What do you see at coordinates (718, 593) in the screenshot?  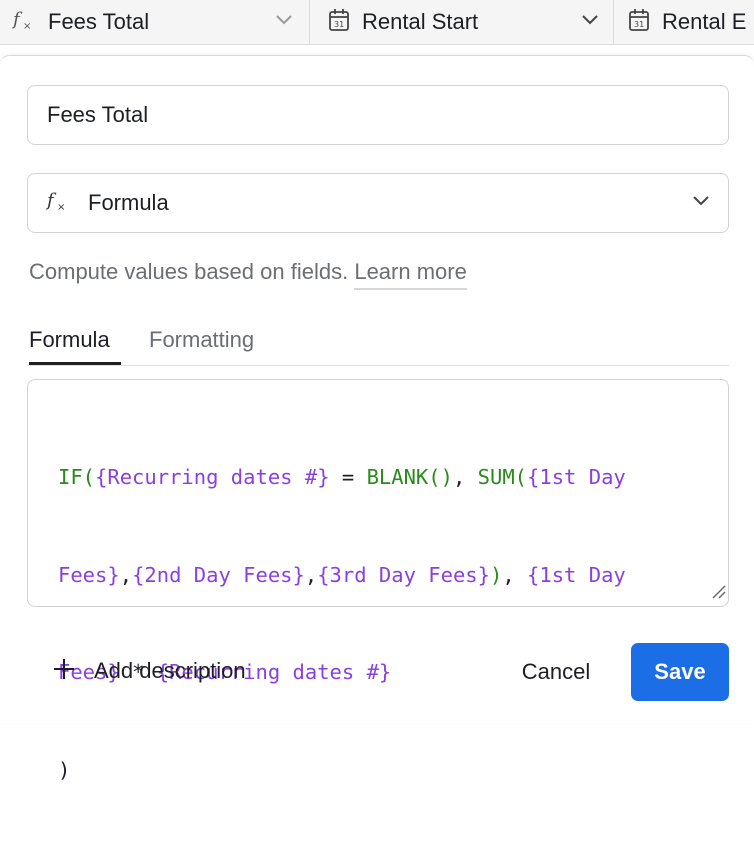 I see `resize-handle-icon` at bounding box center [718, 593].